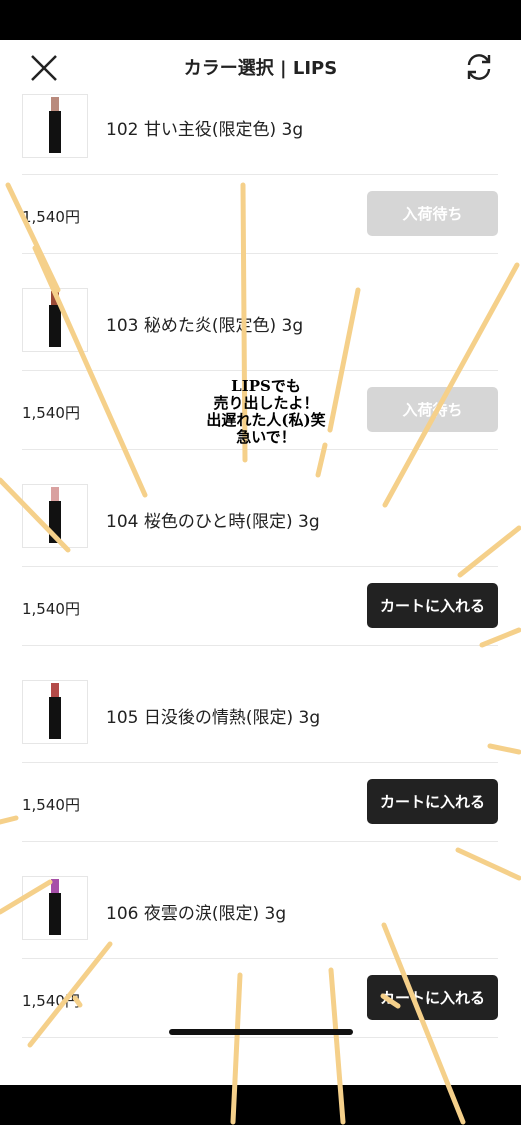 The height and width of the screenshot is (1125, 521). I want to click on header: カラー選択 | LIPS, so click(260, 67).